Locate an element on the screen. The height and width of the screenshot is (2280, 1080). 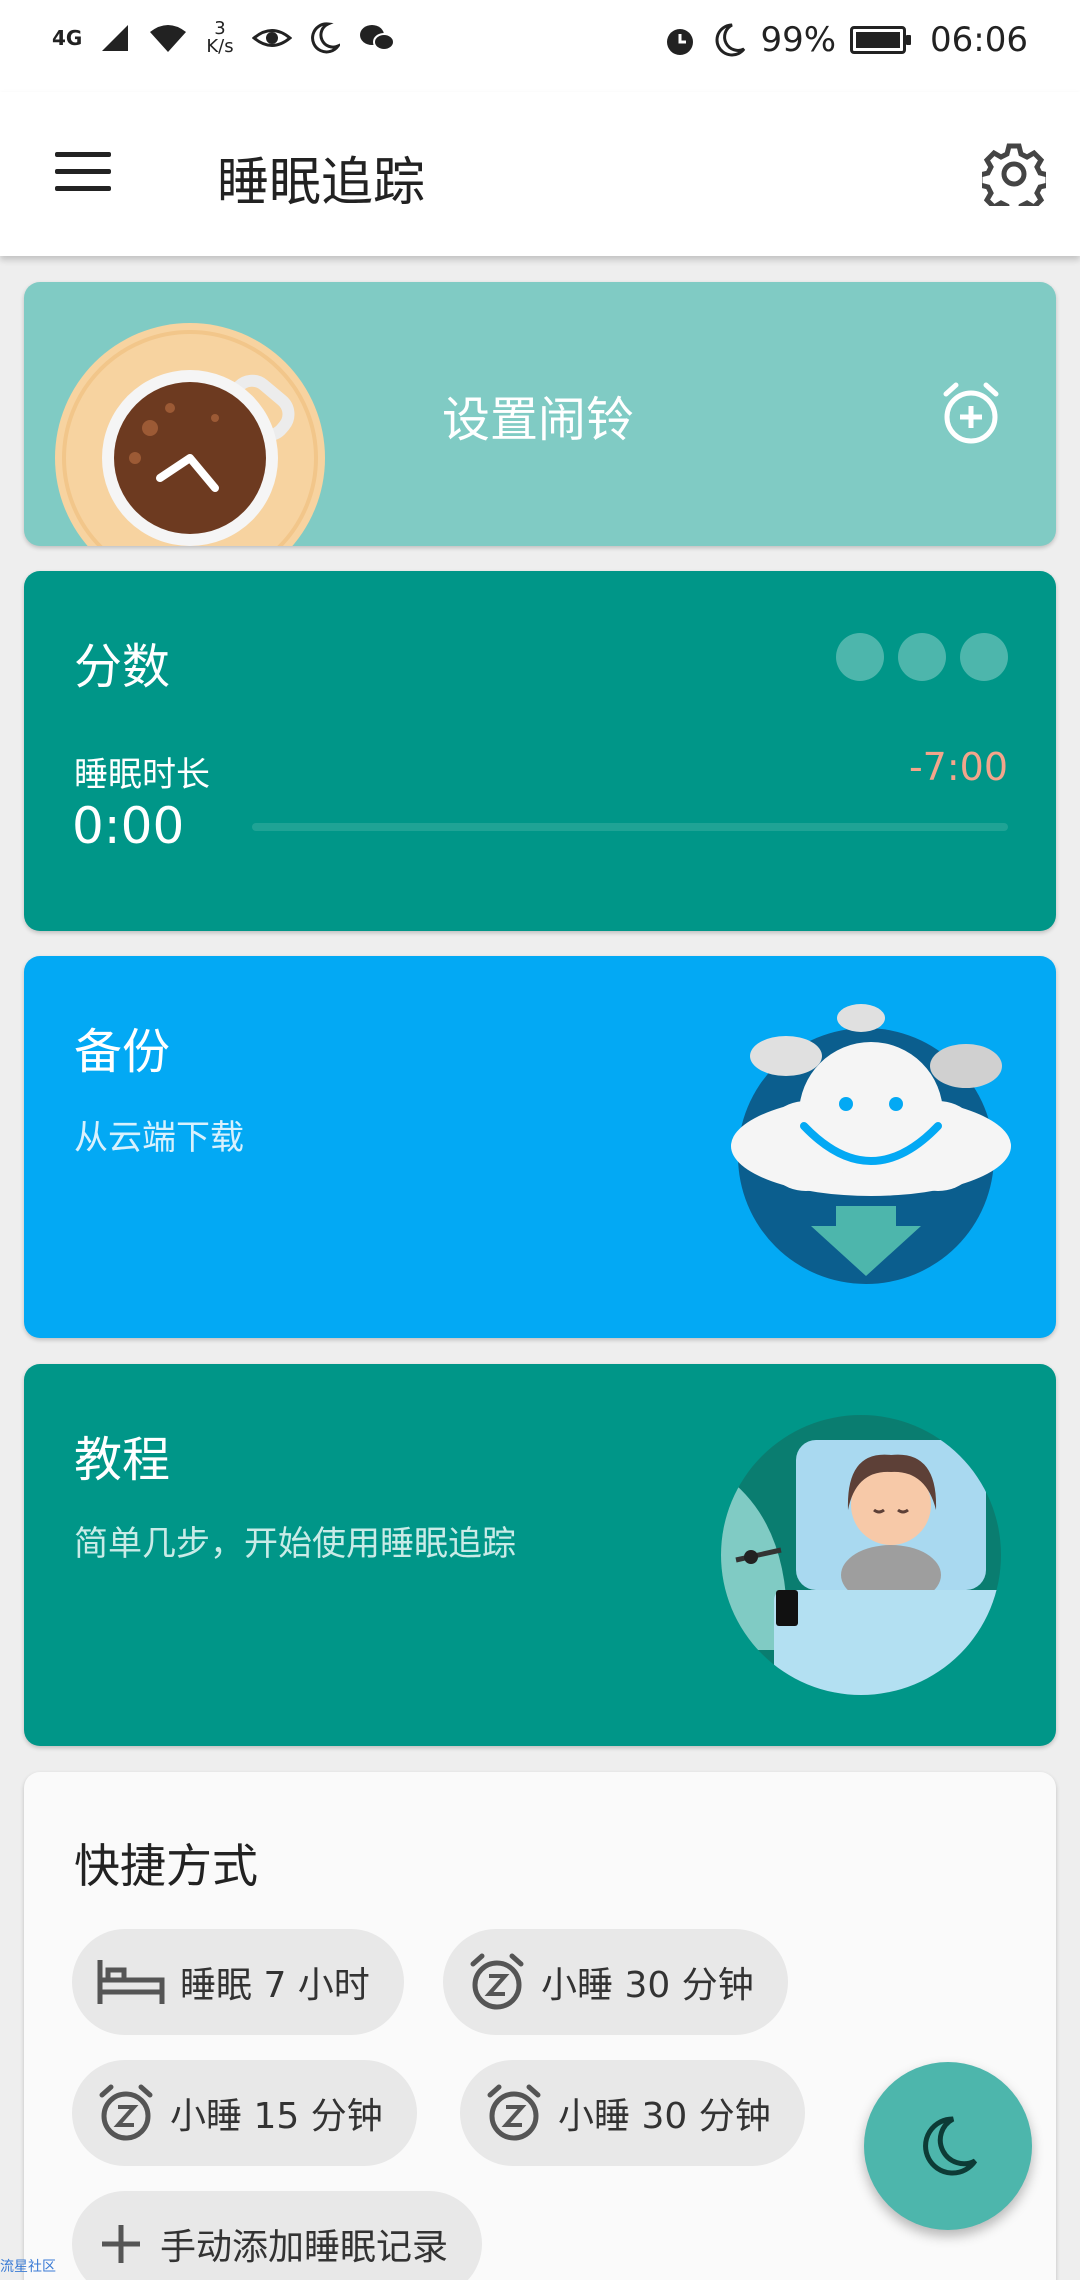
shortcut-label: 小睡 15 分钟 is located at coordinates (276, 2116).